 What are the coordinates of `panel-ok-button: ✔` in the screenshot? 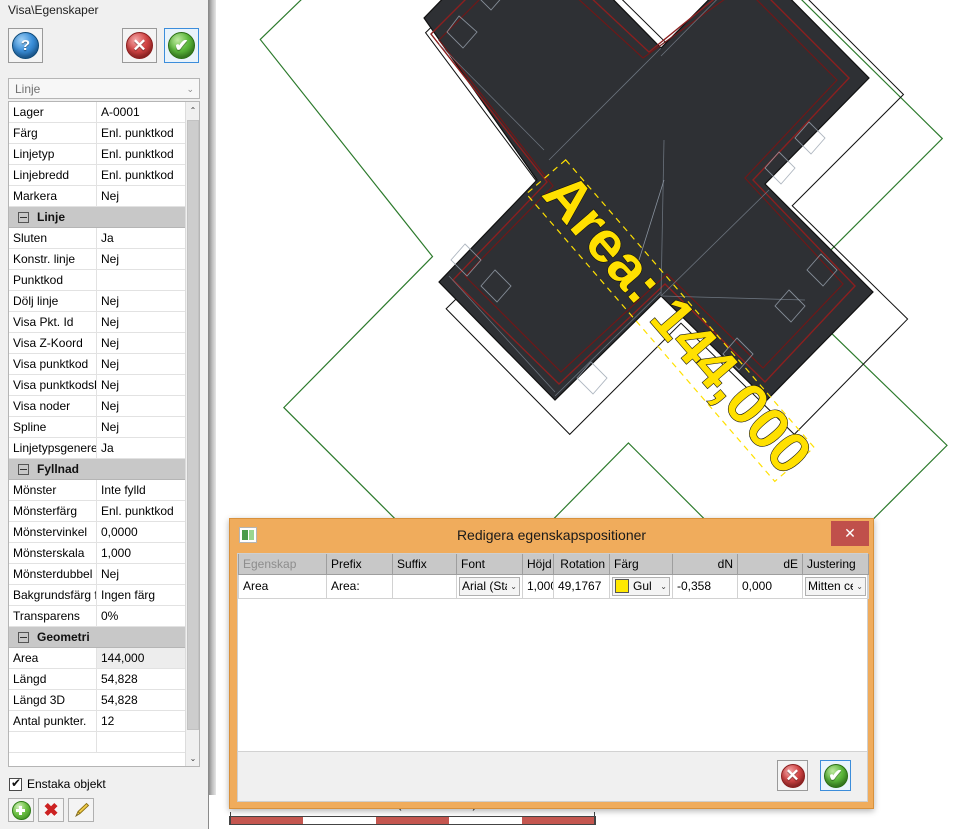 It's located at (181, 45).